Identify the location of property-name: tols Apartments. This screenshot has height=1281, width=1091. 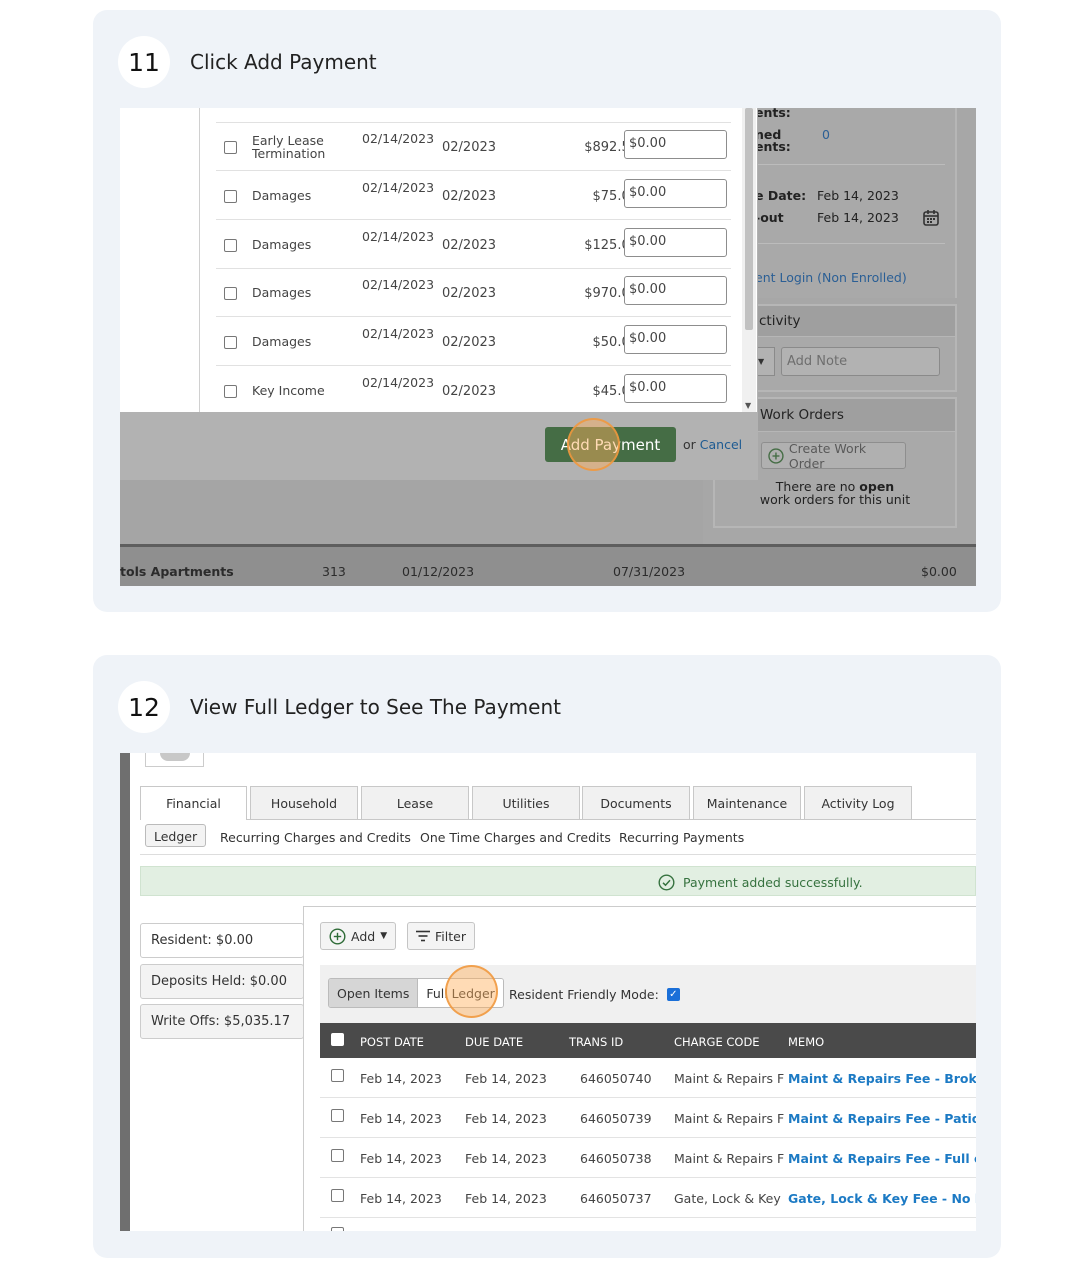
(177, 571).